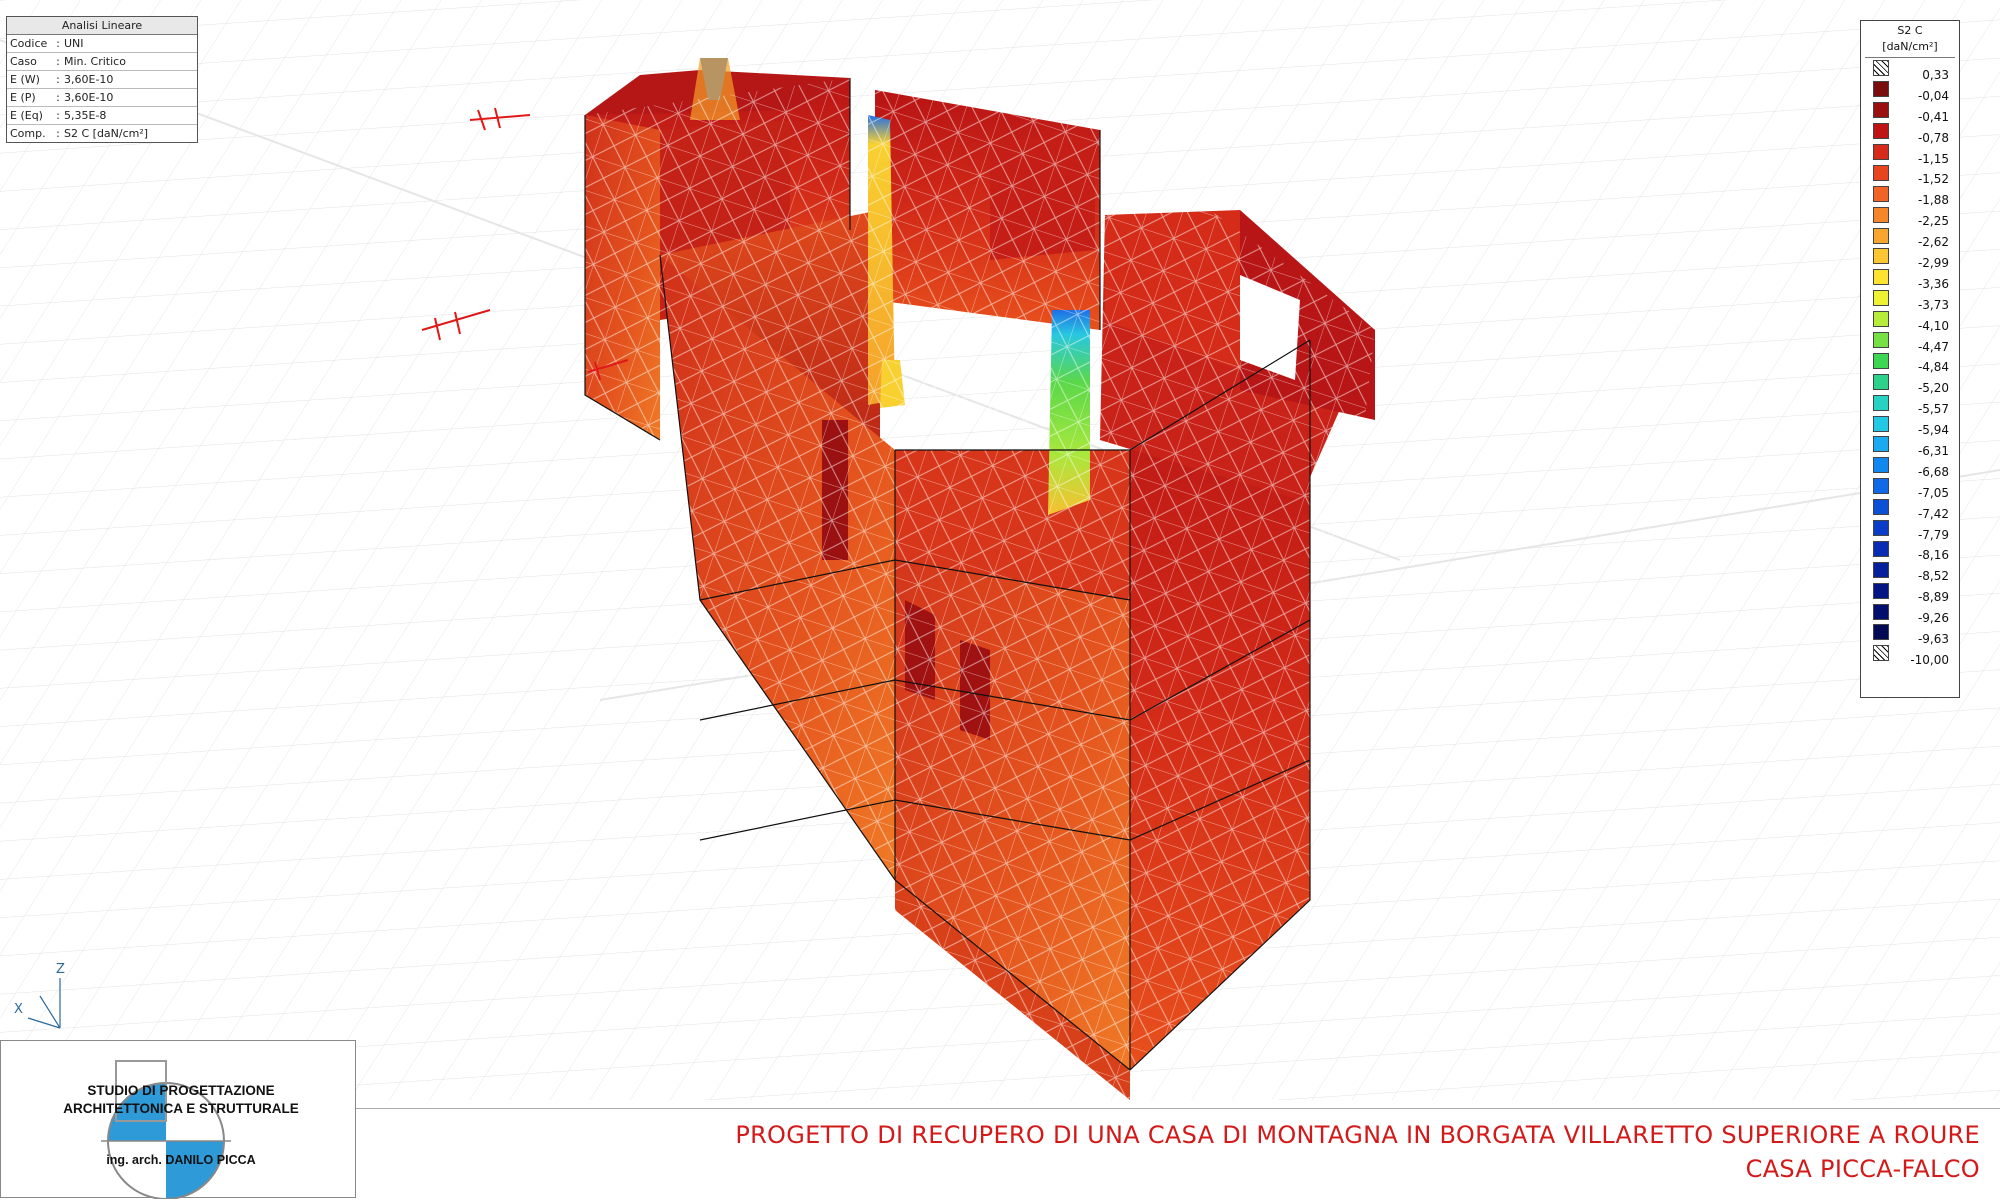  What do you see at coordinates (23, 97) in the screenshot?
I see `info-key: E (P)` at bounding box center [23, 97].